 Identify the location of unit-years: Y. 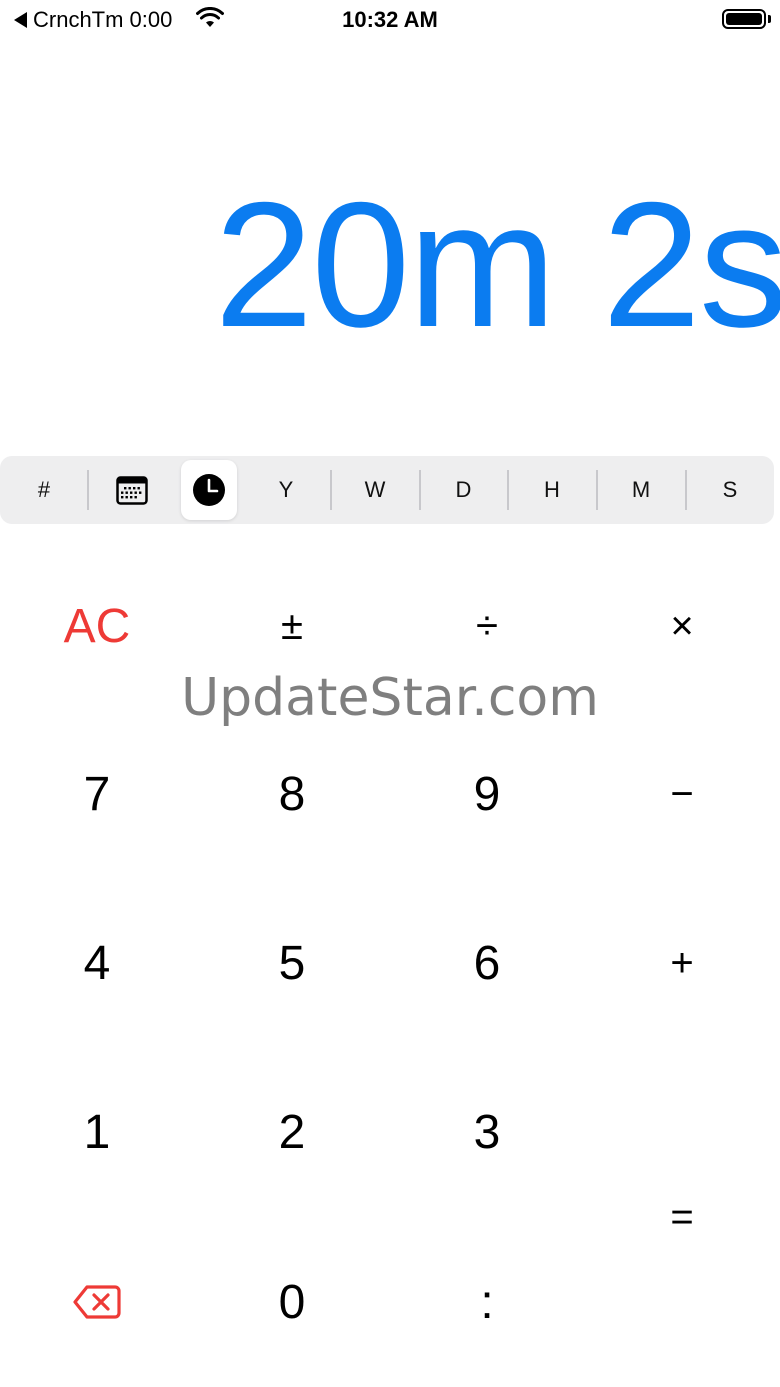
(286, 490).